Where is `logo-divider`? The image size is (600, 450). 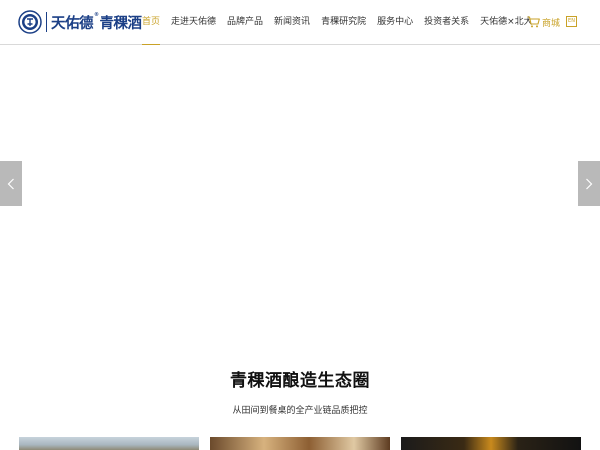 logo-divider is located at coordinates (46, 22).